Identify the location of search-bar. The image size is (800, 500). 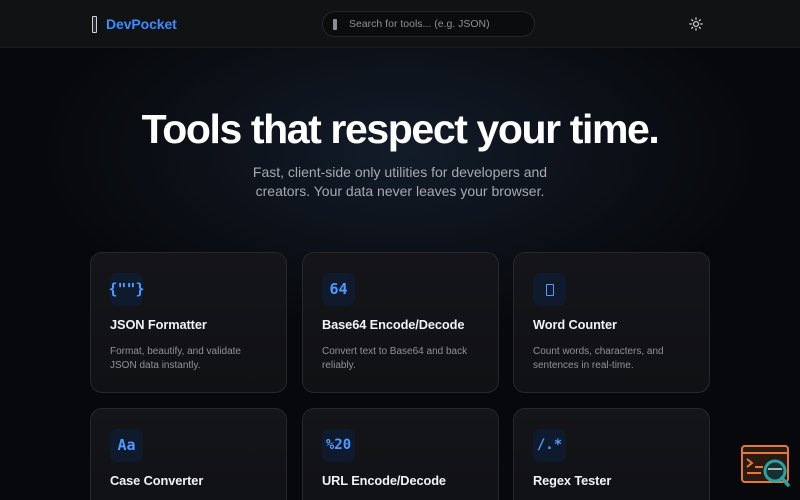
(428, 24).